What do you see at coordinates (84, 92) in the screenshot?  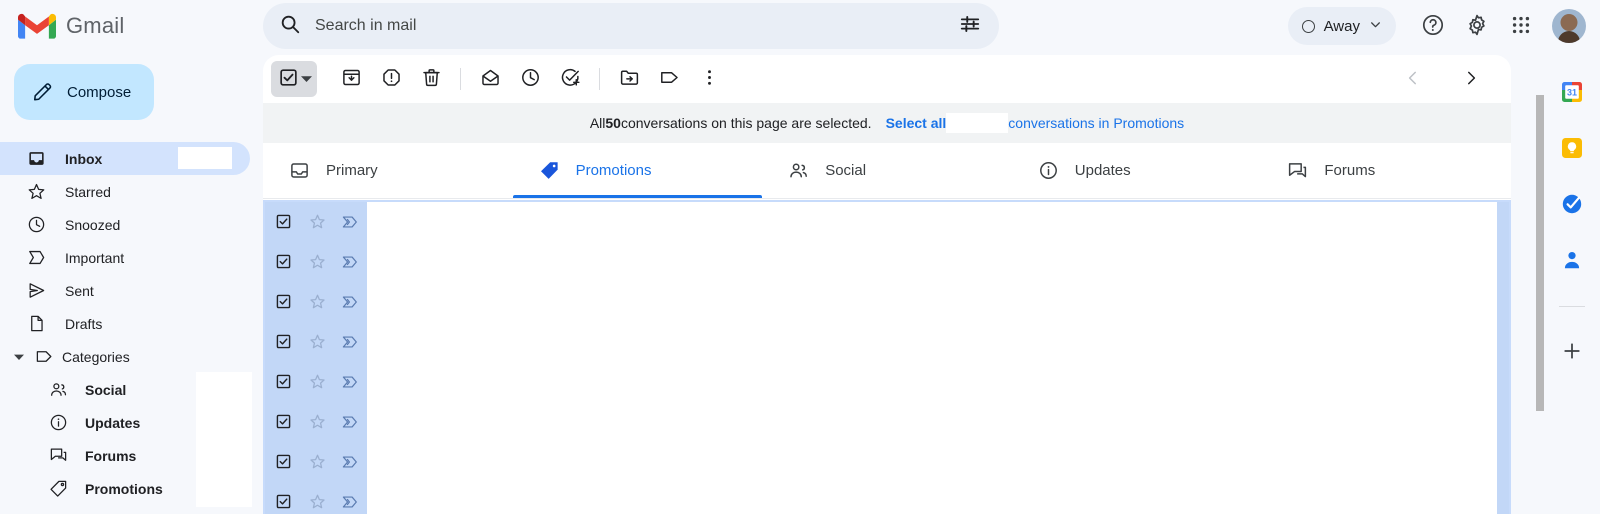 I see `compose-button: Compose` at bounding box center [84, 92].